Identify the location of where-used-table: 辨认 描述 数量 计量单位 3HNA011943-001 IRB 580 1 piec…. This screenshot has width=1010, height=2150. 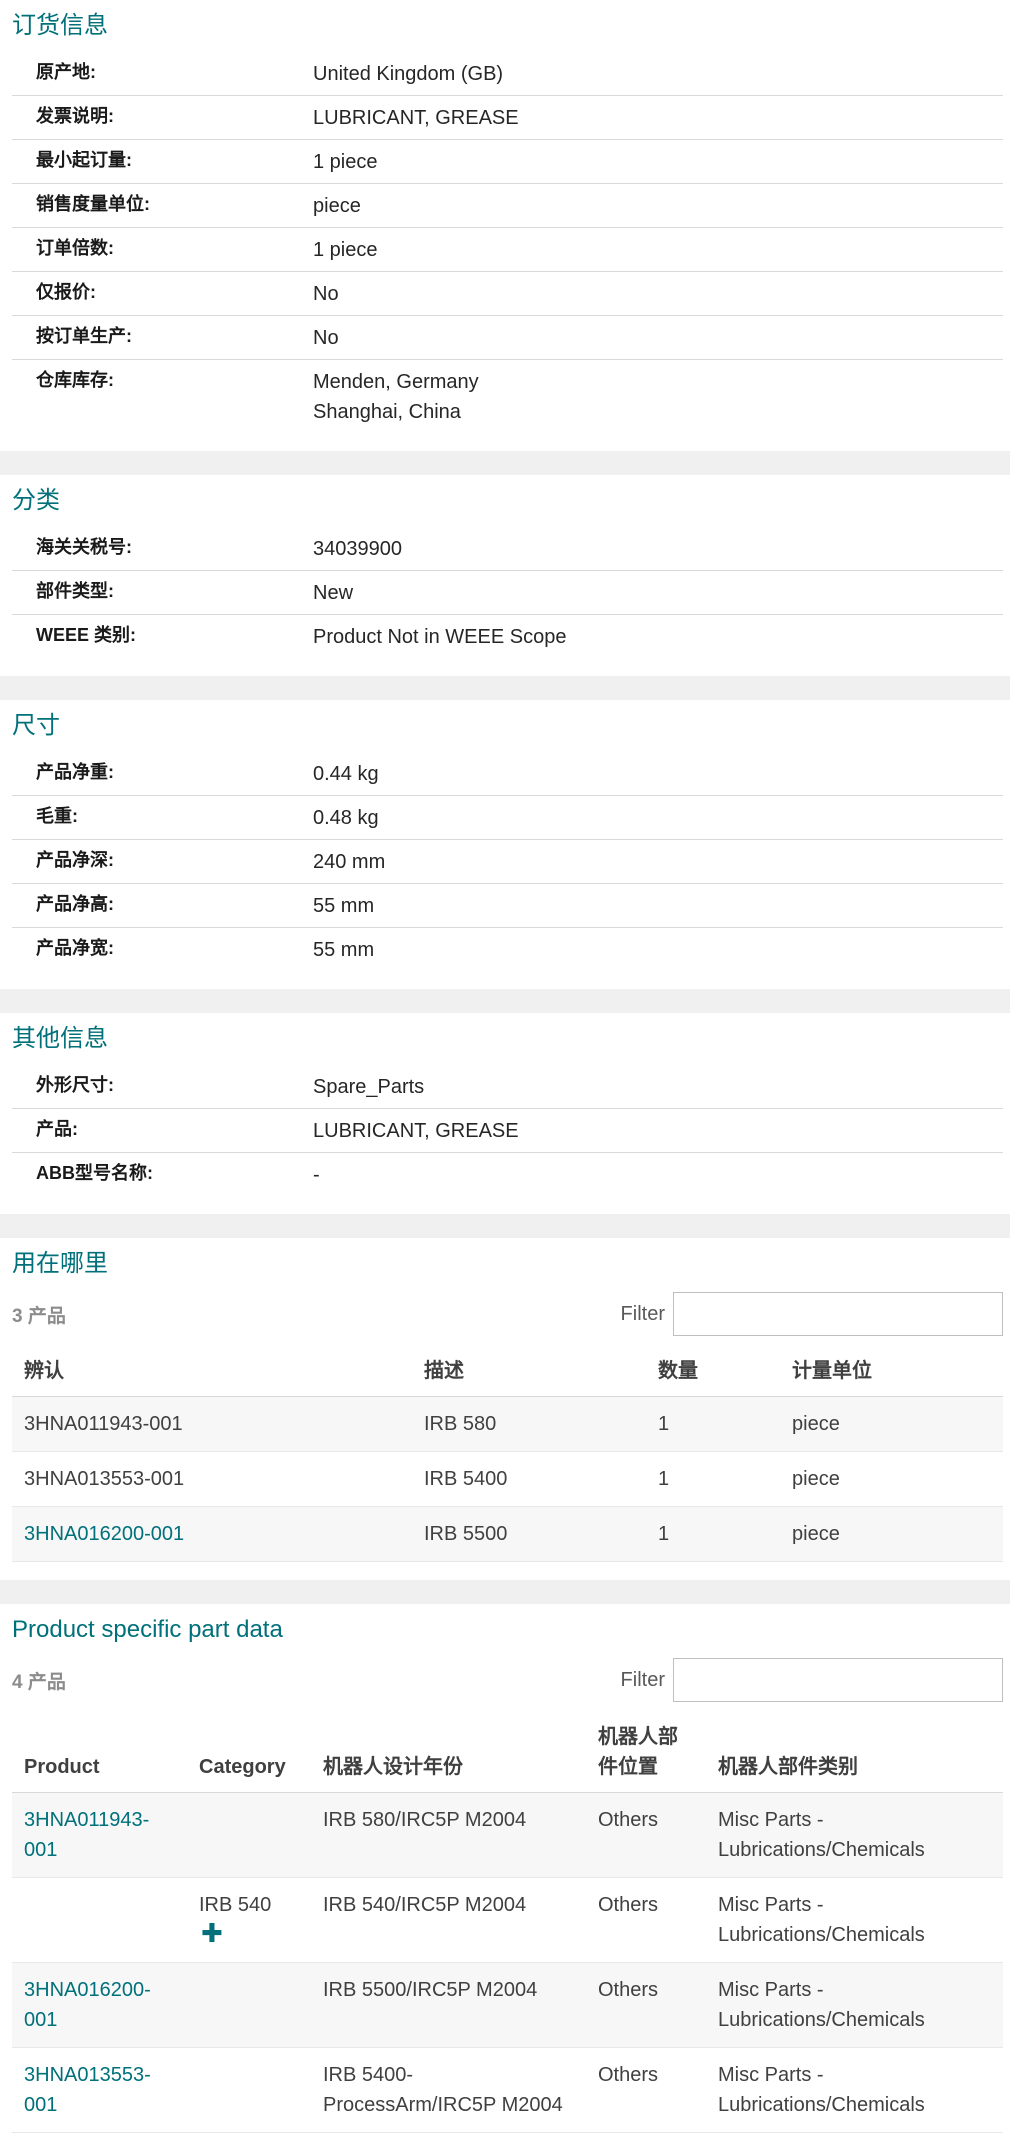
(507, 1454).